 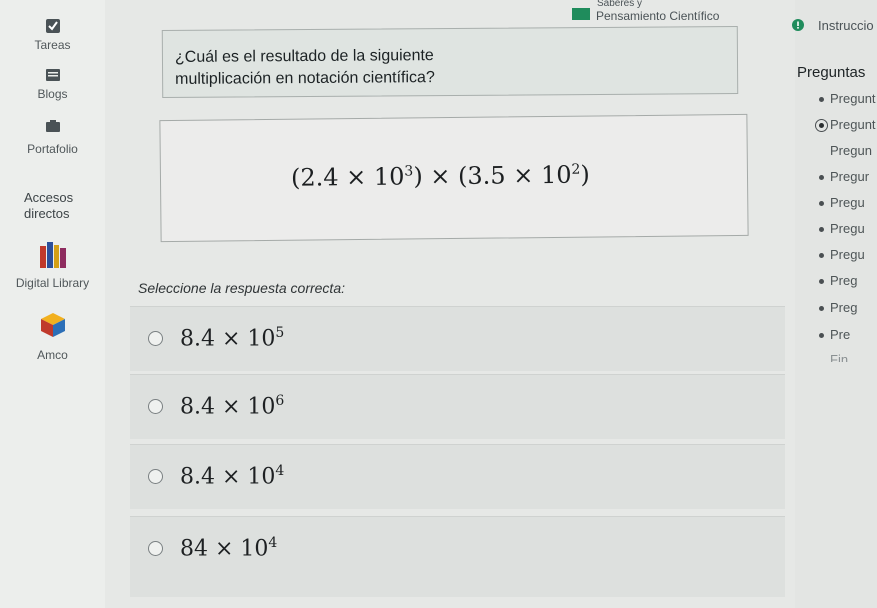 What do you see at coordinates (232, 476) in the screenshot?
I see `option-value: 8.4 × 104` at bounding box center [232, 476].